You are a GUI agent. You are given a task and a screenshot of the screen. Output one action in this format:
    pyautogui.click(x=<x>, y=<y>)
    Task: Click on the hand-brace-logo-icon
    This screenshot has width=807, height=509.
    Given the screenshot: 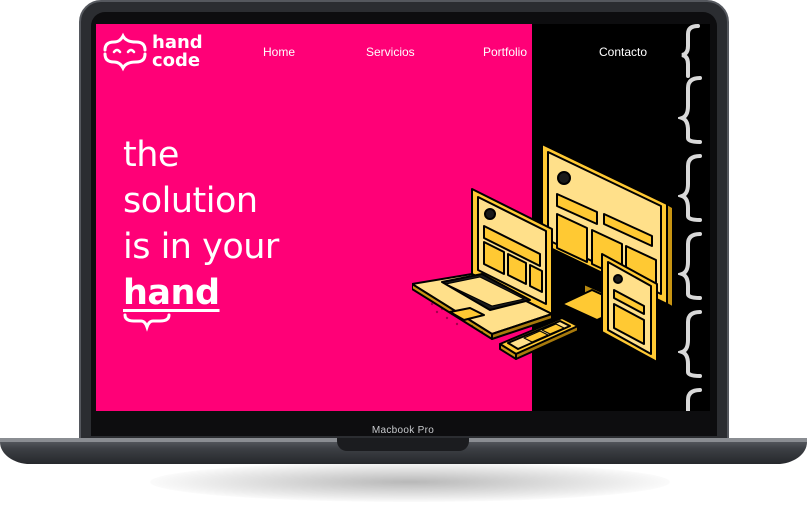 What is the action you would take?
    pyautogui.click(x=125, y=52)
    